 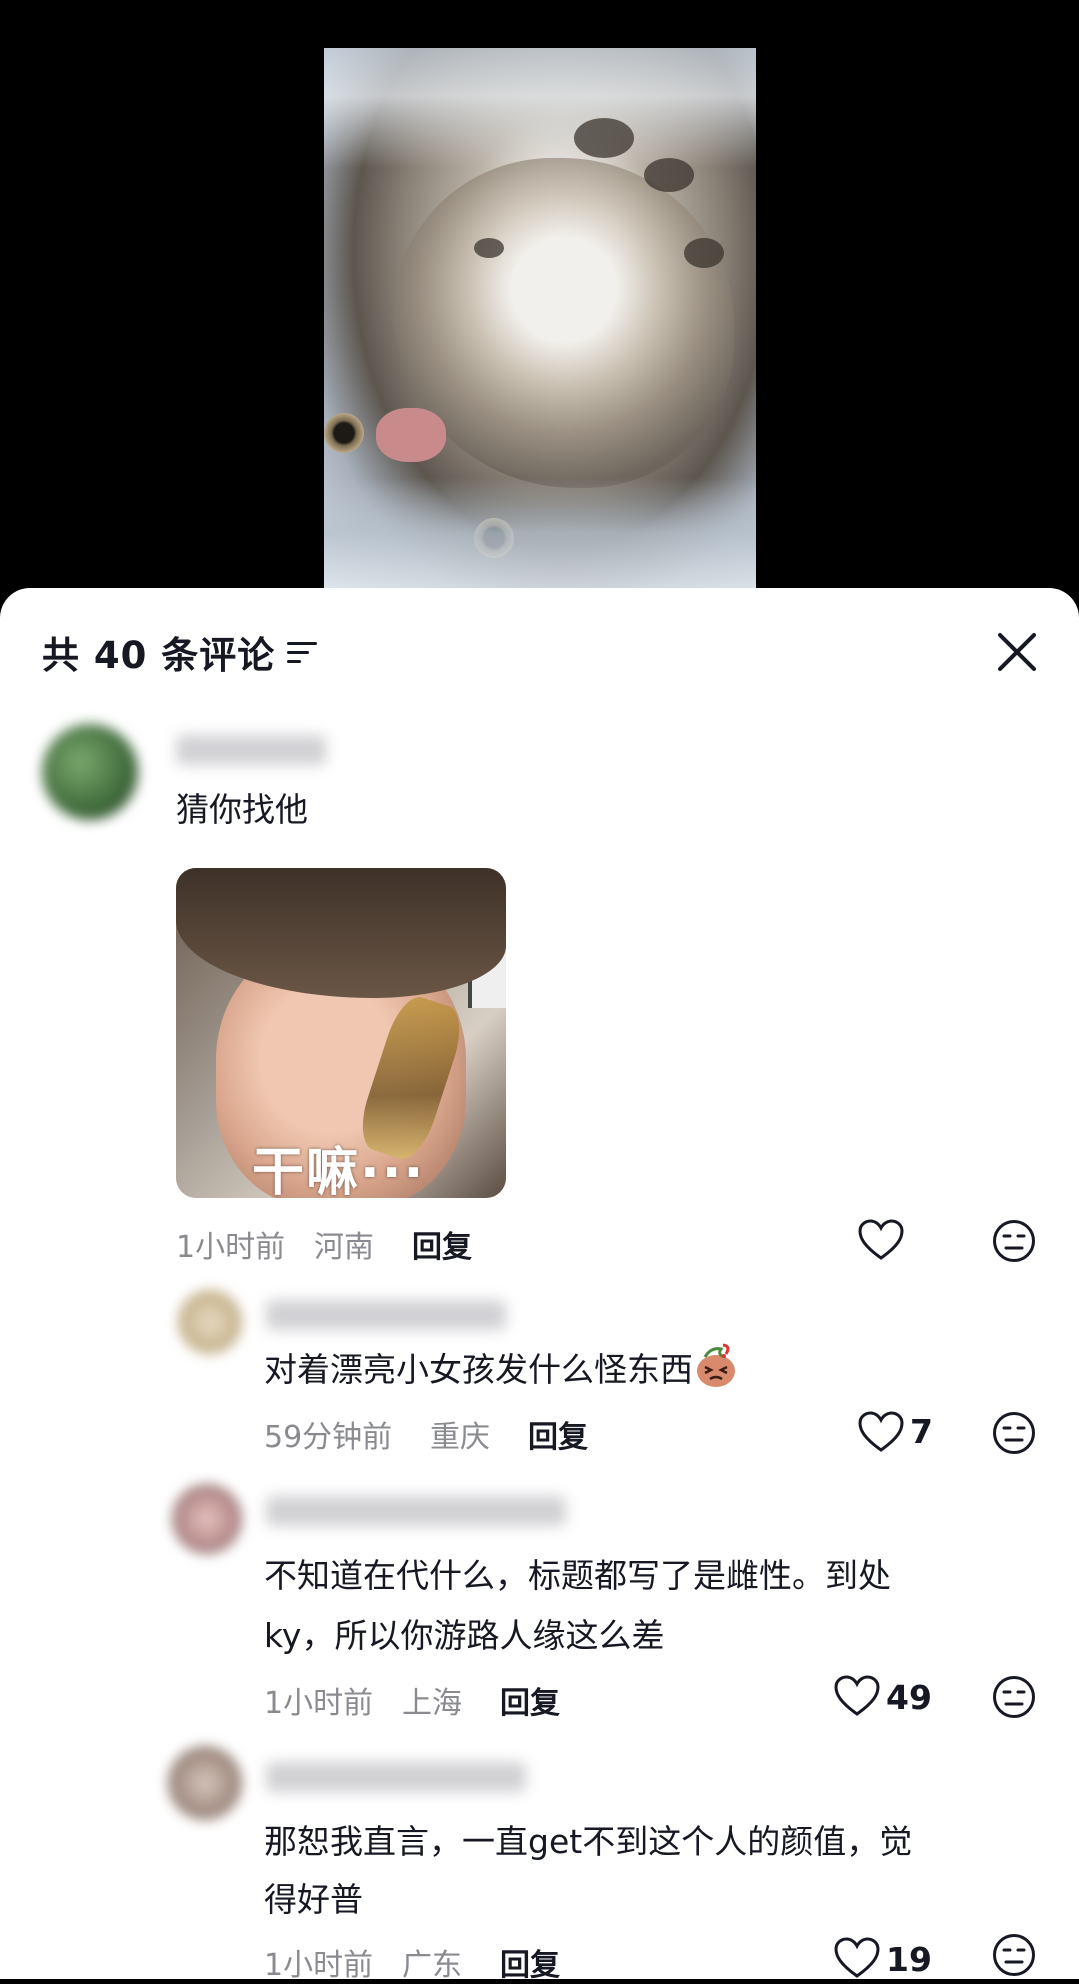 What do you see at coordinates (716, 1366) in the screenshot?
I see `emoji-sticker-icon` at bounding box center [716, 1366].